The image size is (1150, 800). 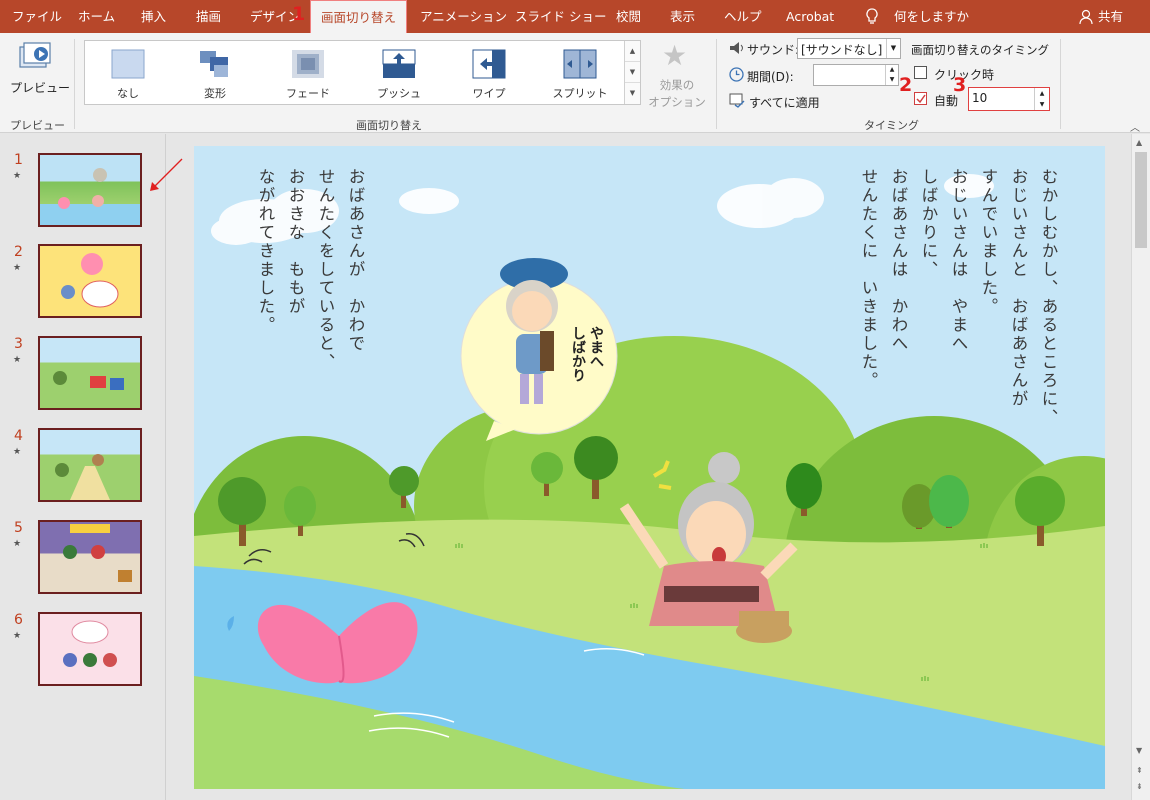 I want to click on sound-label: サウンド:, so click(x=773, y=50).